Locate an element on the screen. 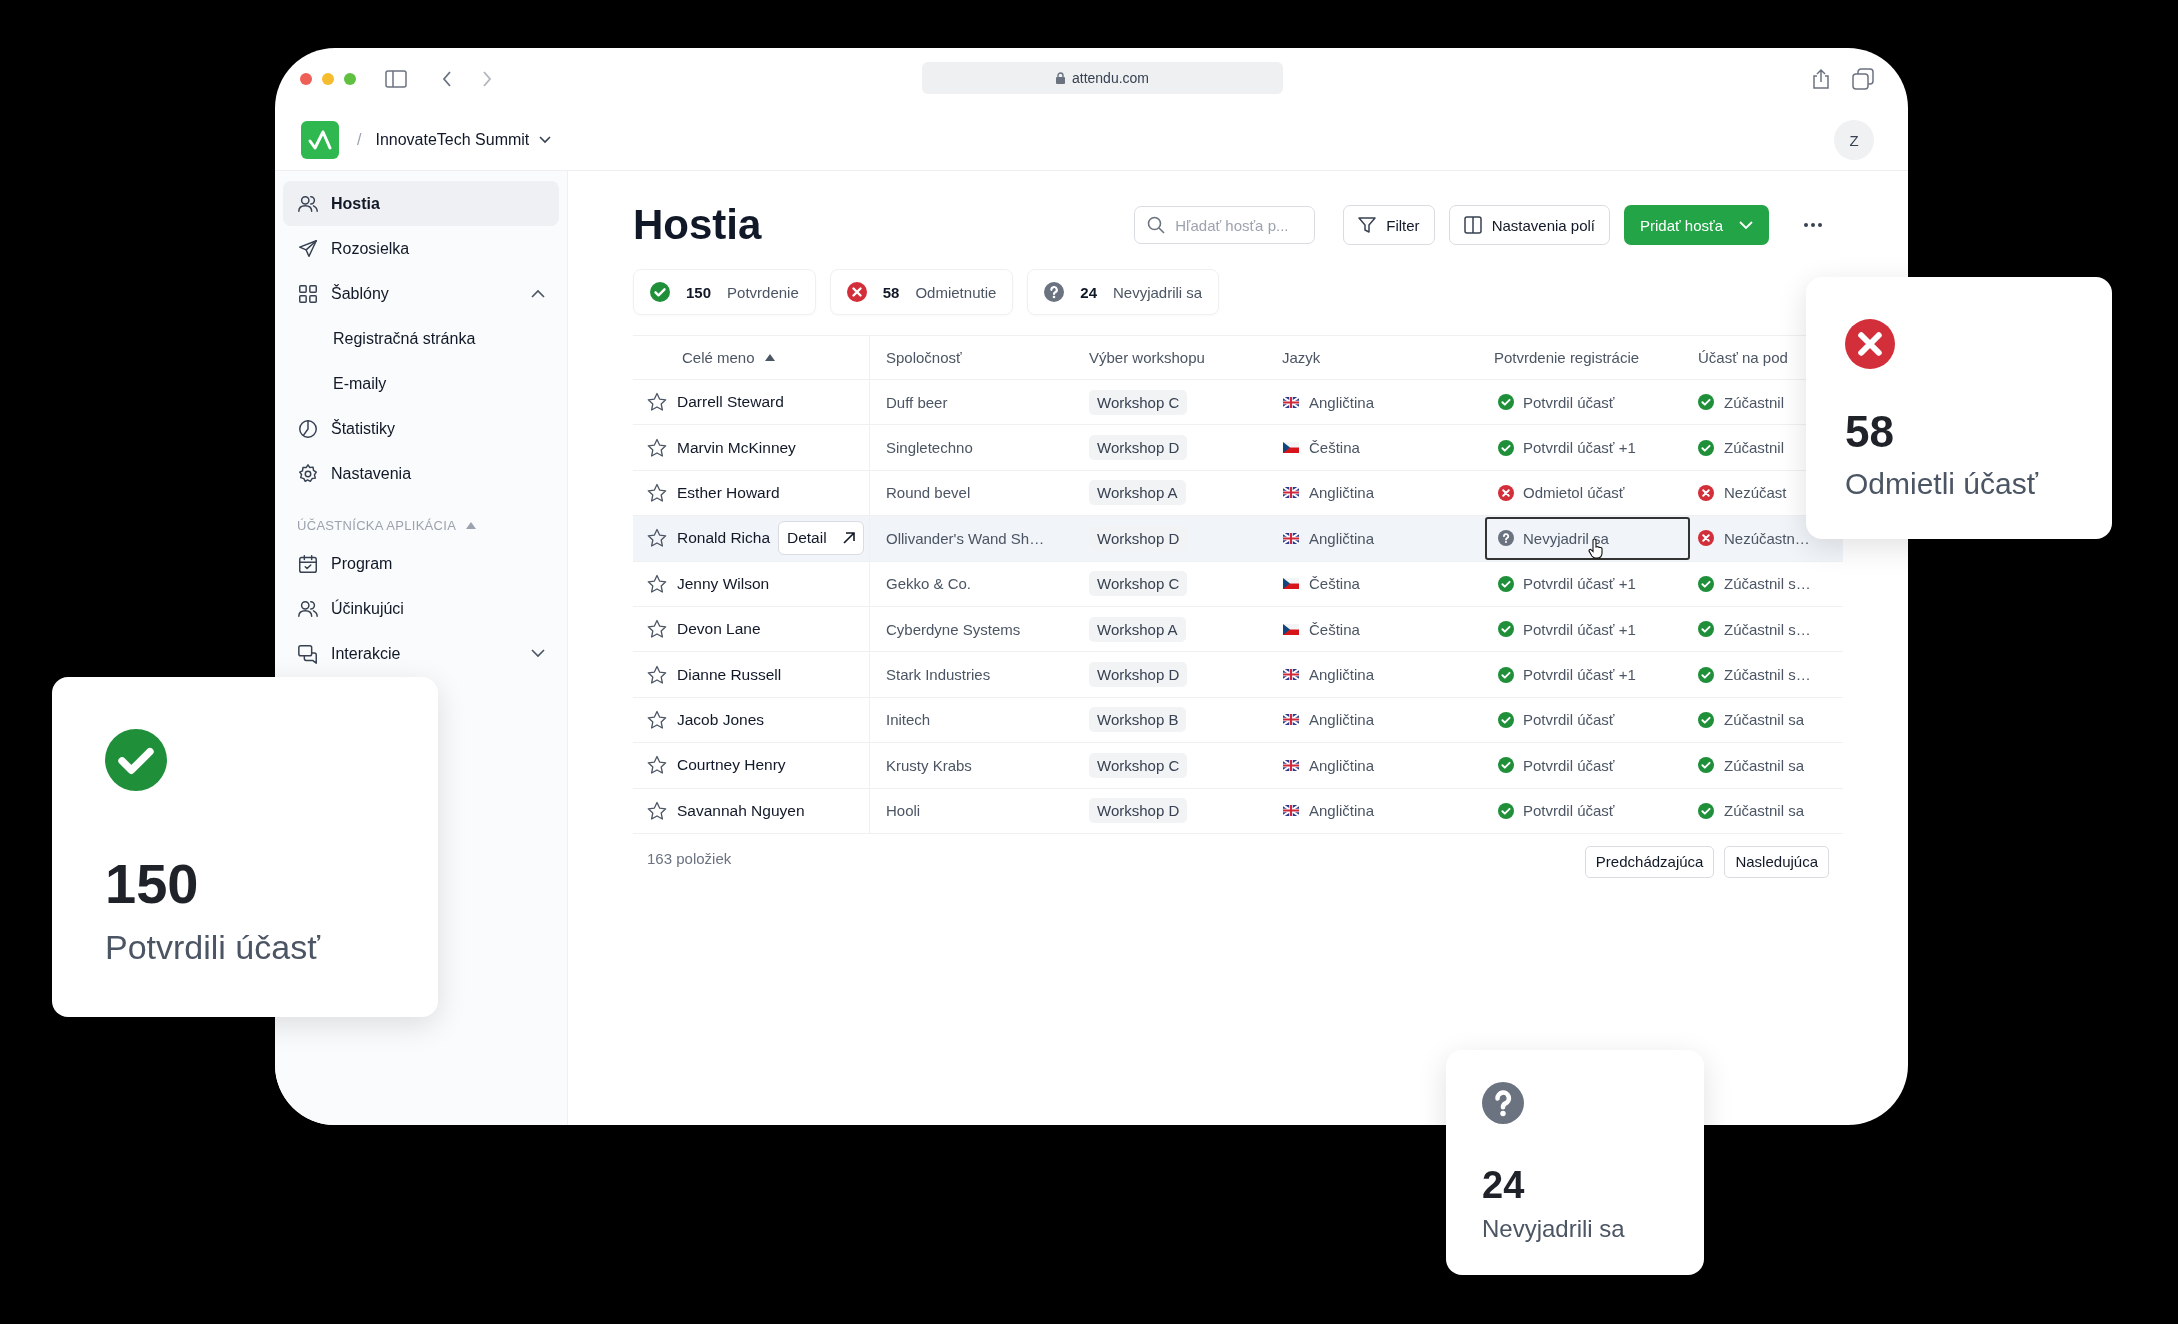  workshop-tag: Workshop C is located at coordinates (1138, 402).